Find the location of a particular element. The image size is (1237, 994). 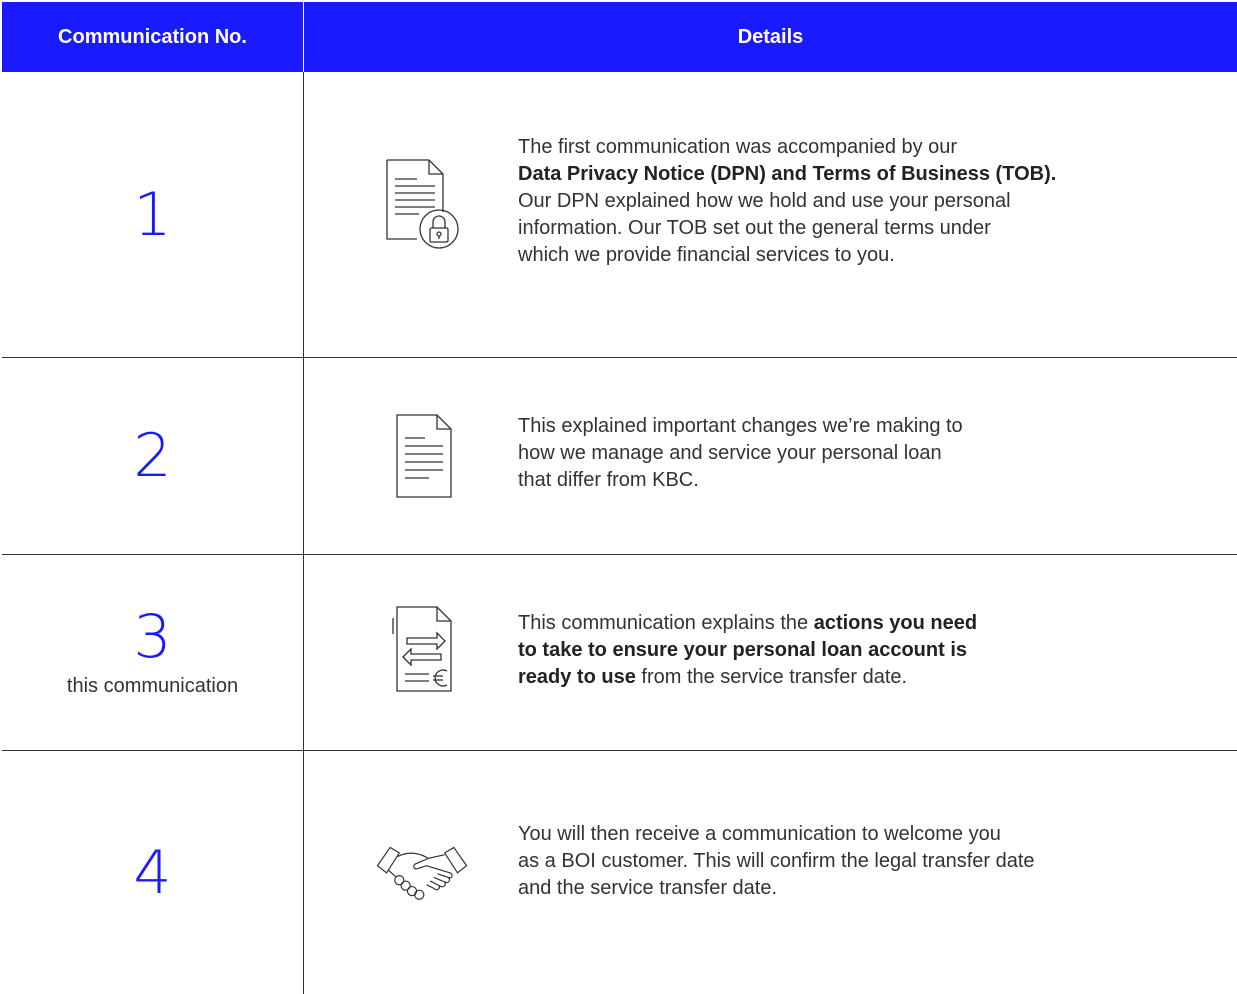

detail-line: and the service transfer date. is located at coordinates (776, 888).